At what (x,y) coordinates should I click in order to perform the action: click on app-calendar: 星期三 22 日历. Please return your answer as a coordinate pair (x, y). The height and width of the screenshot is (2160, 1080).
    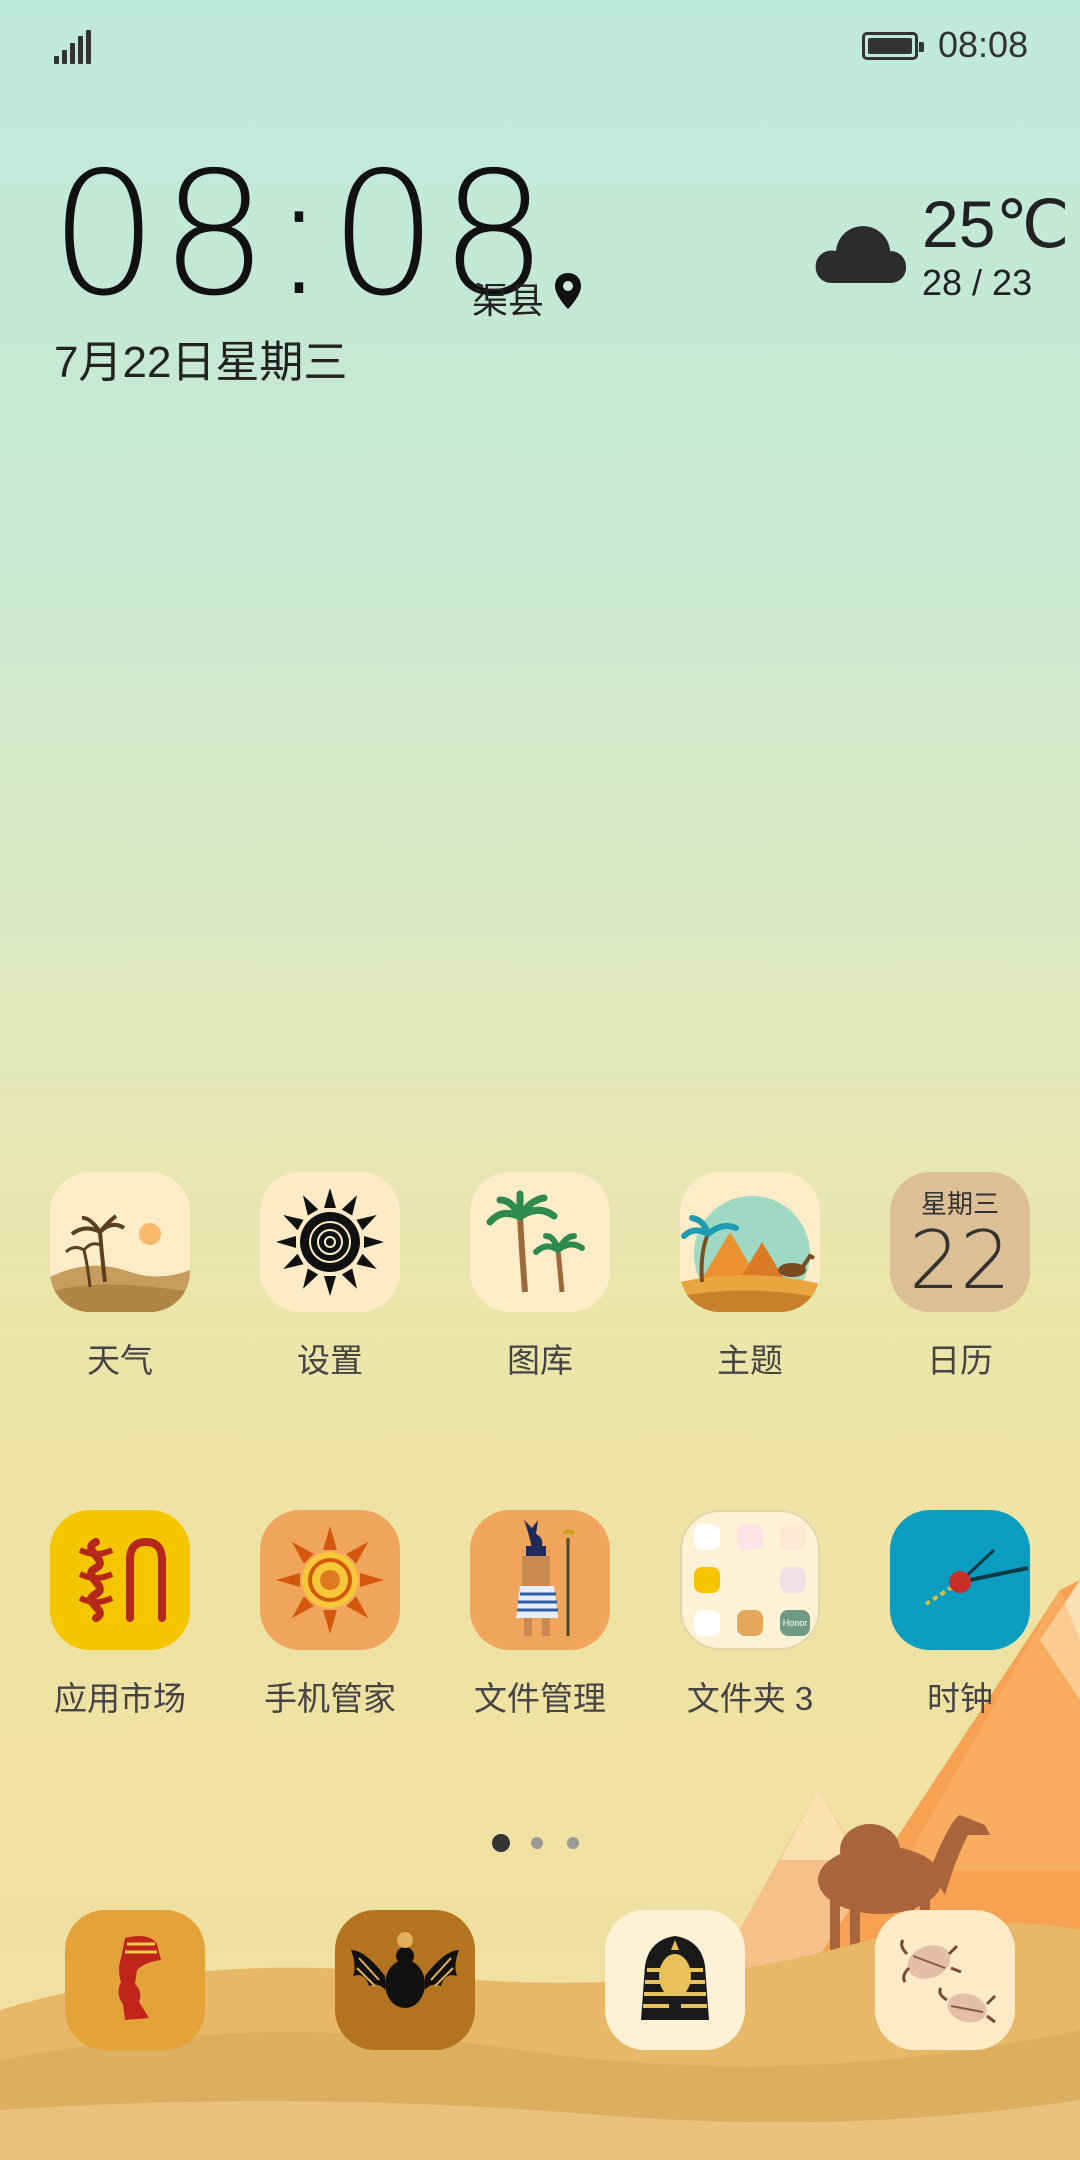
    Looking at the image, I should click on (960, 1277).